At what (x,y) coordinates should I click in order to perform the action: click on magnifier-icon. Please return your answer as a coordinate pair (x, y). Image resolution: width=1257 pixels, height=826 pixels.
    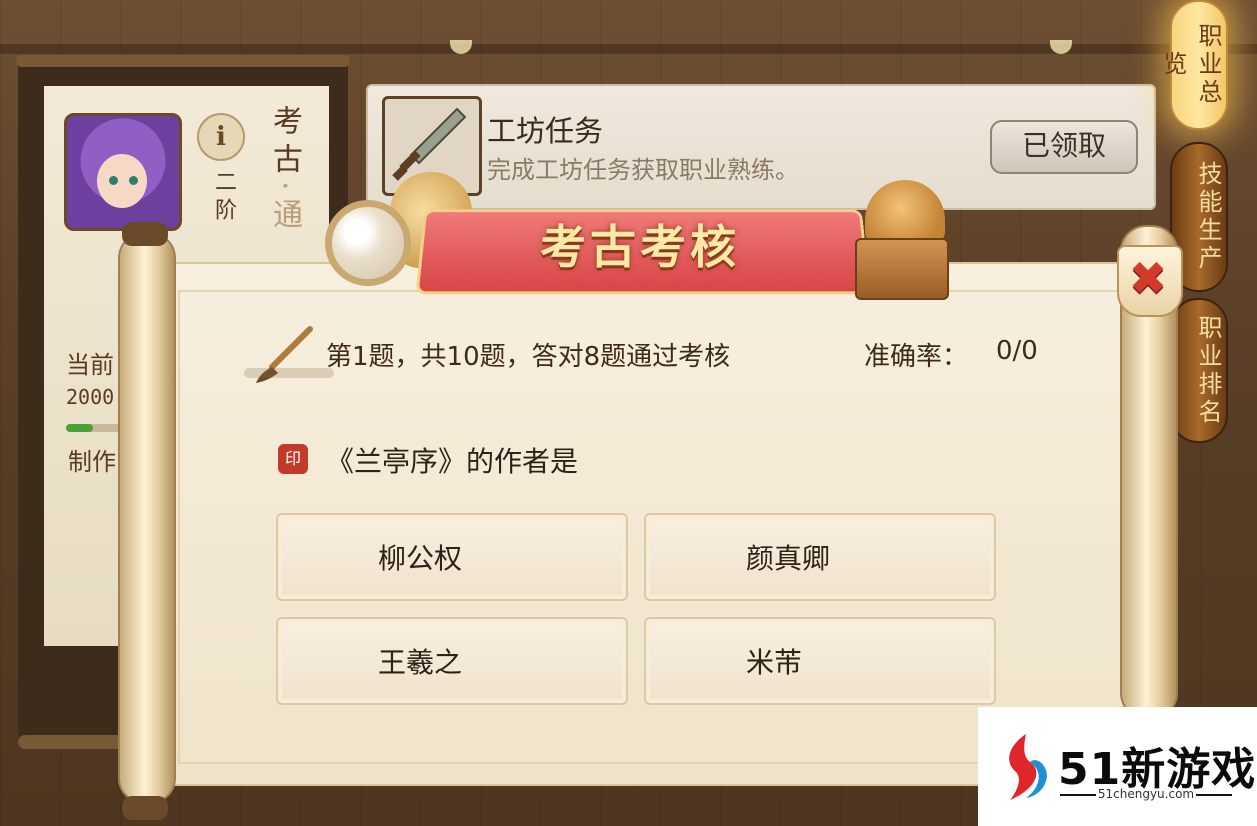
    Looking at the image, I should click on (368, 243).